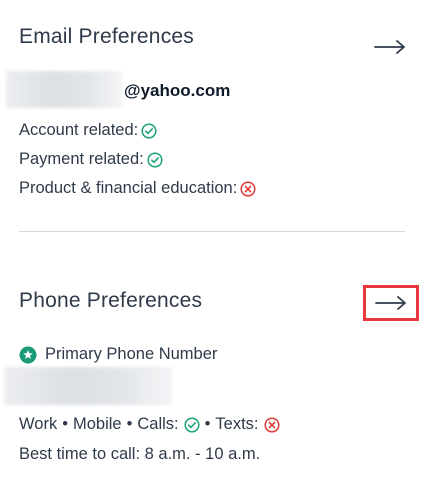 The image size is (425, 485). What do you see at coordinates (131, 354) in the screenshot?
I see `primary-phone-label: Primary Phone Number` at bounding box center [131, 354].